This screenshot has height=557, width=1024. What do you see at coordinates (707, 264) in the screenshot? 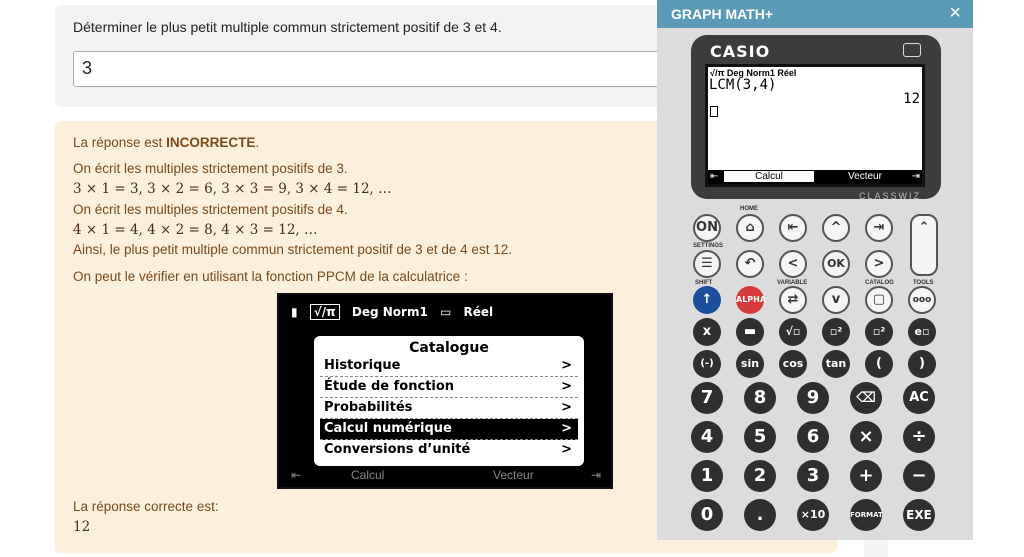
I see `settings-key: ☰` at bounding box center [707, 264].